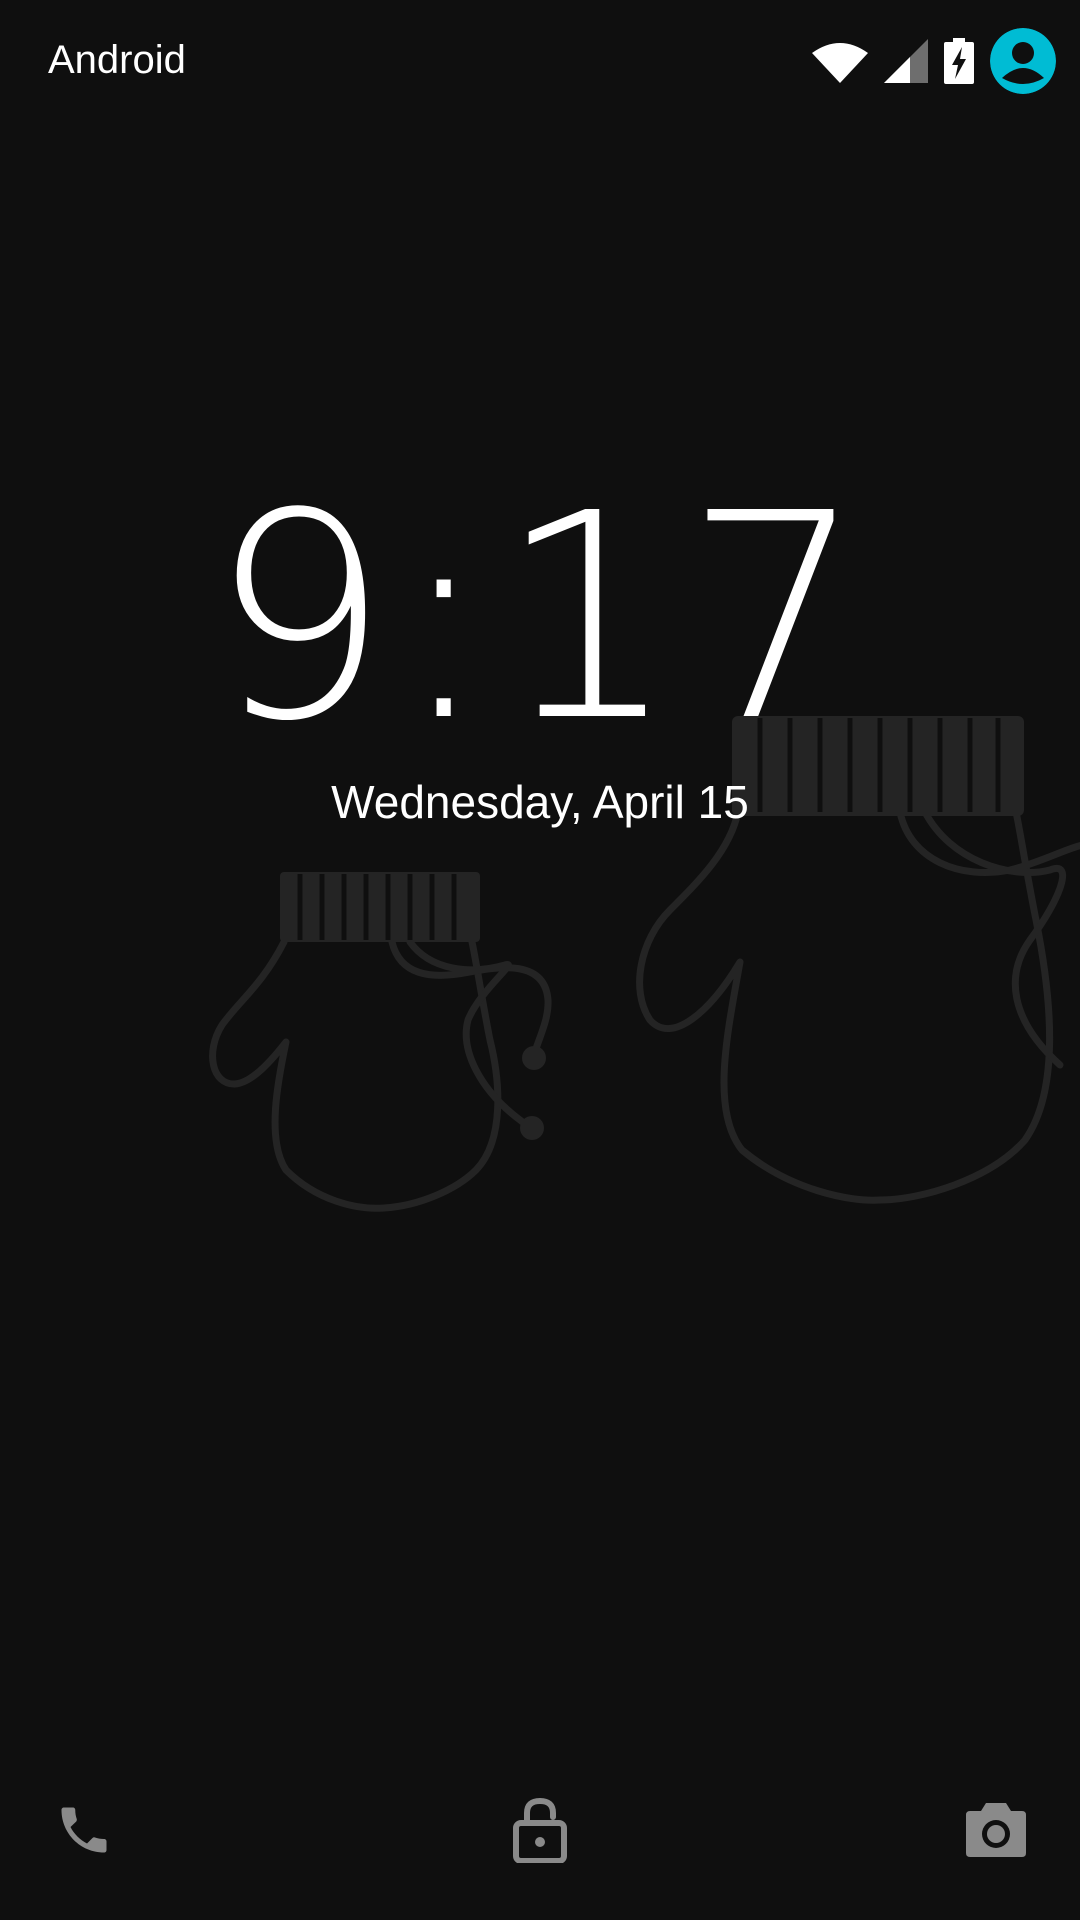 Image resolution: width=1080 pixels, height=1920 pixels. Describe the element at coordinates (117, 60) in the screenshot. I see `carrier-label: Android` at that location.